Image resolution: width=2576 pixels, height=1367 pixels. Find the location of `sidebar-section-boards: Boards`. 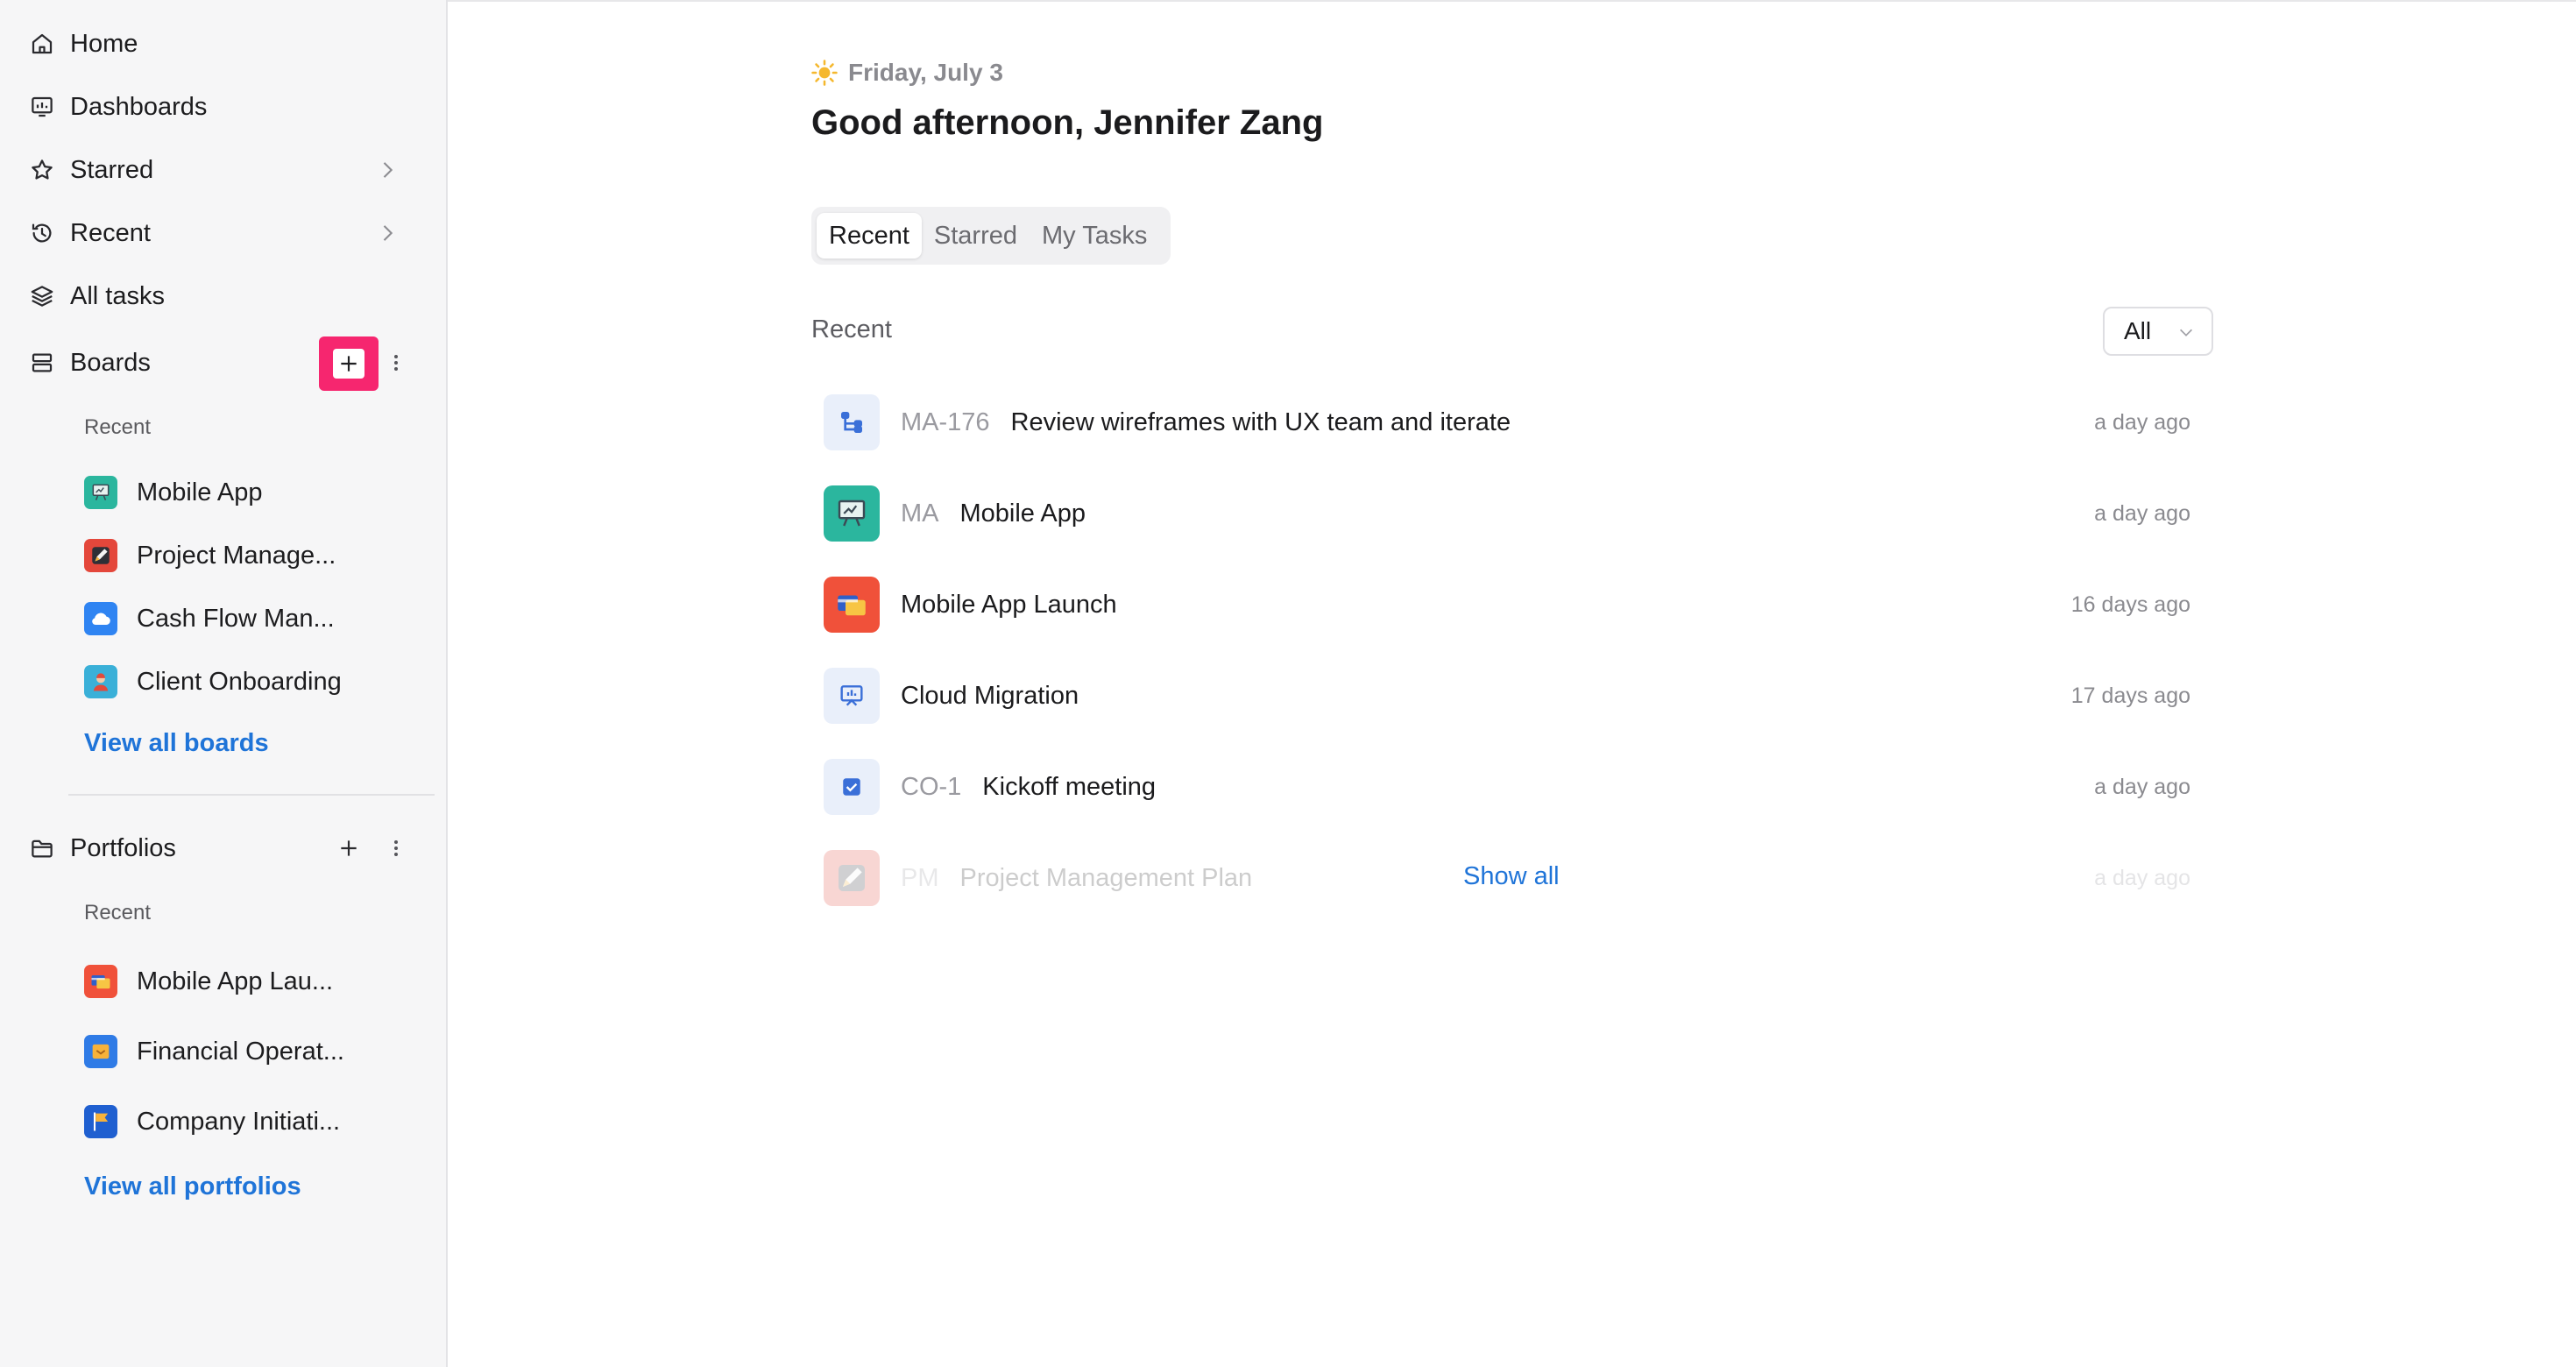

sidebar-section-boards: Boards is located at coordinates (170, 362).